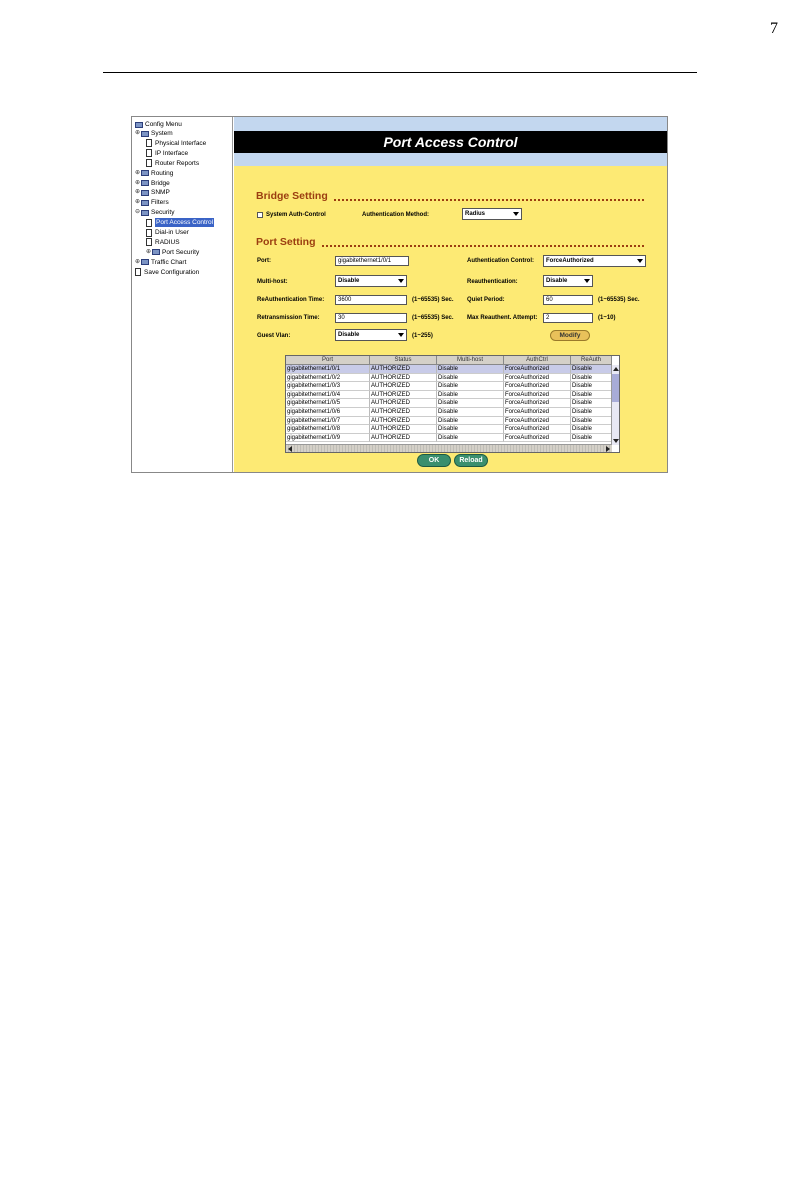 This screenshot has width=794, height=1191. What do you see at coordinates (154, 212) in the screenshot?
I see `sidebar-item: ⊖ Security` at bounding box center [154, 212].